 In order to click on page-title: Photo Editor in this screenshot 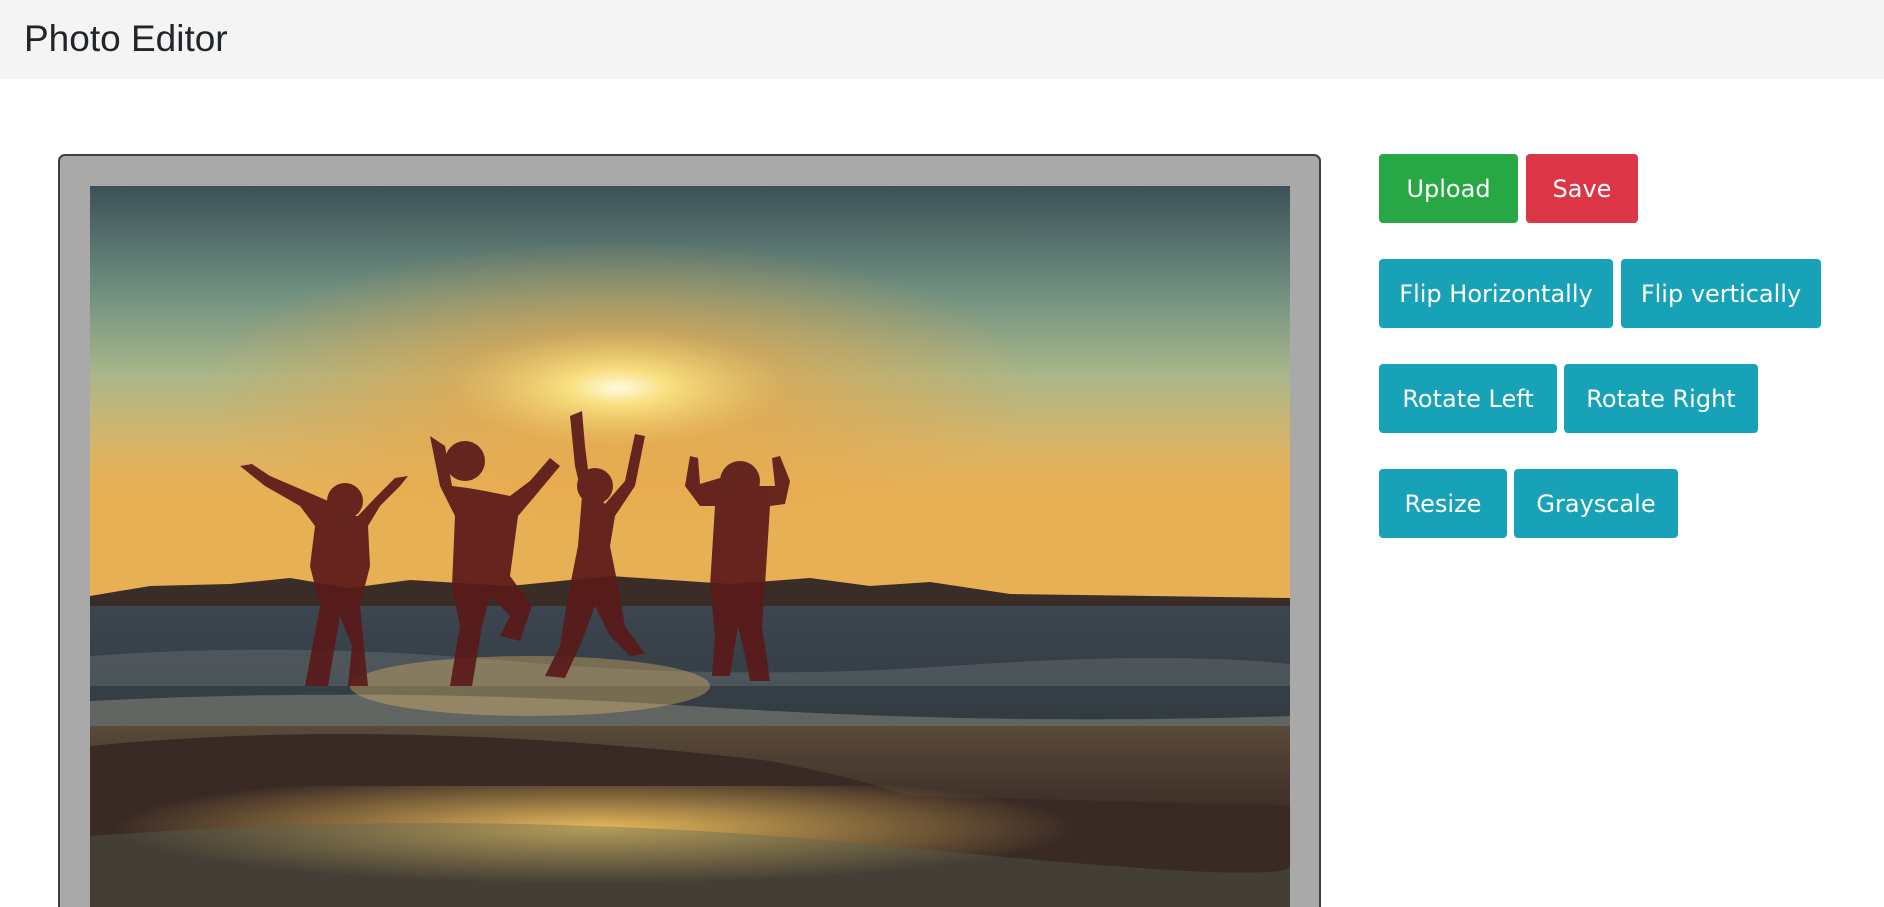, I will do `click(126, 38)`.